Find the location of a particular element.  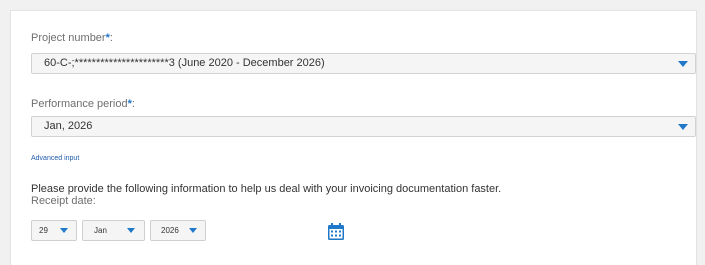

receipt-date-label: Receipt date: is located at coordinates (63, 201).